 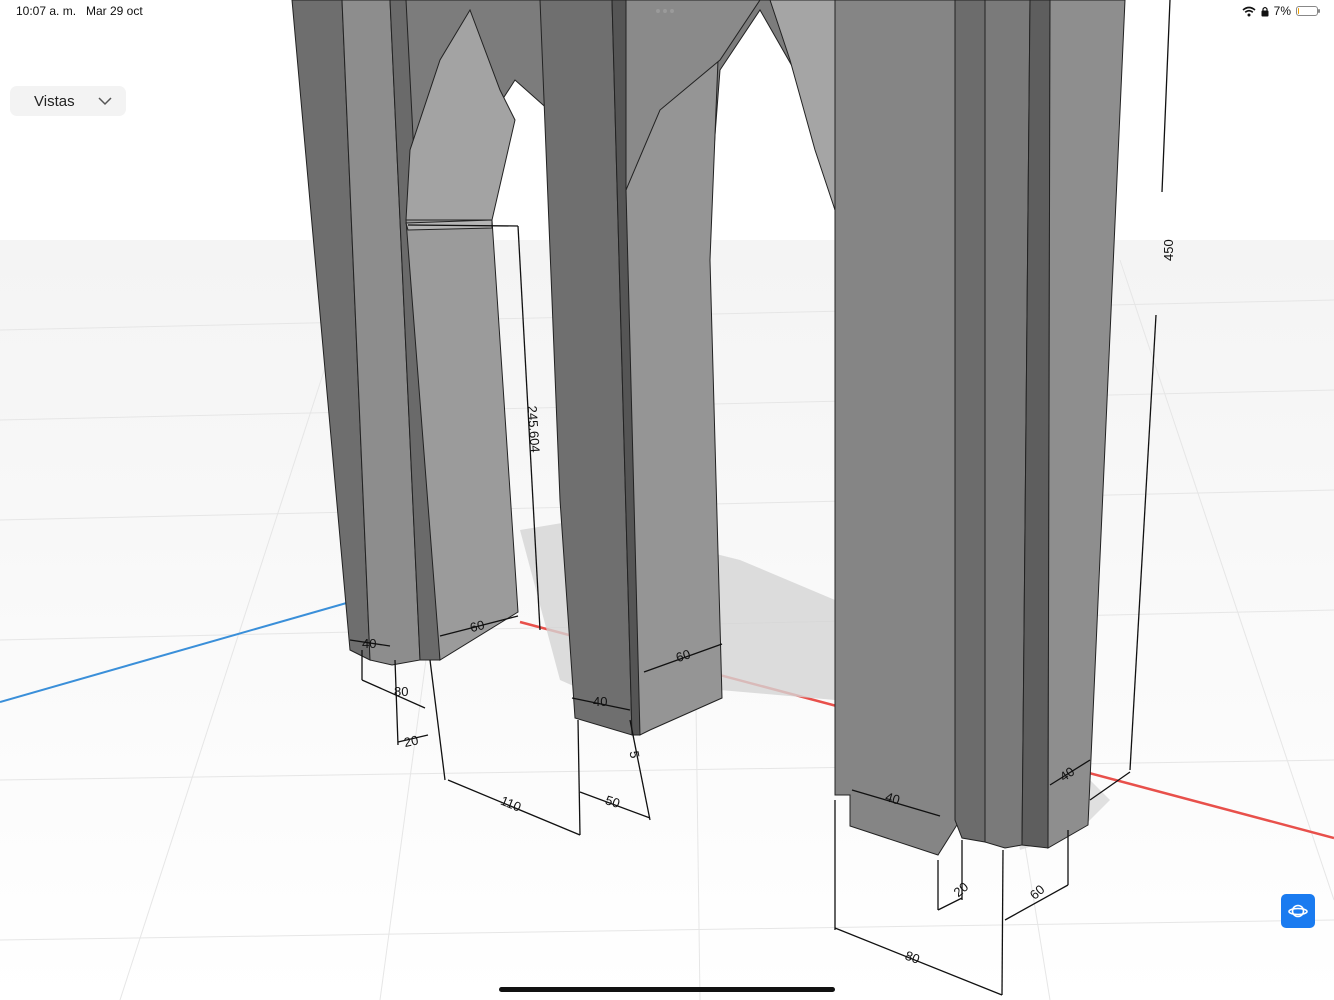 What do you see at coordinates (54, 101) in the screenshot?
I see `views-dropdown-label: Vistas` at bounding box center [54, 101].